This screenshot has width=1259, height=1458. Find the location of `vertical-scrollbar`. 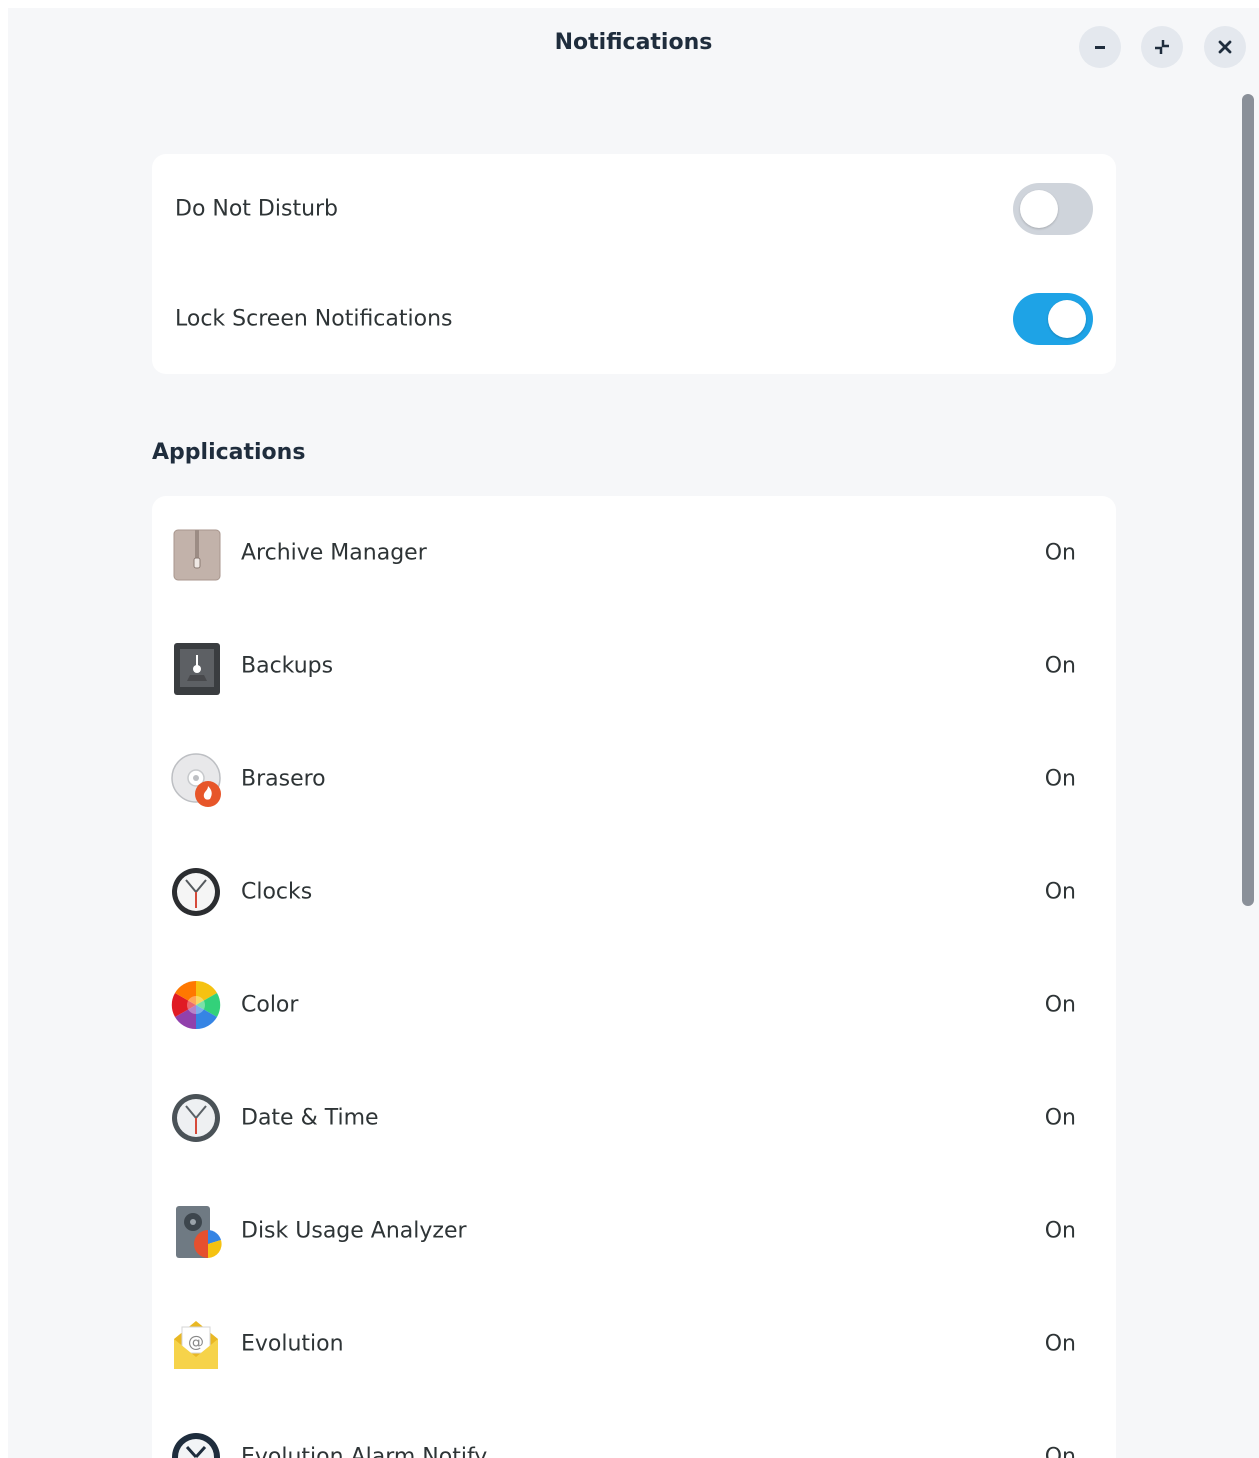

vertical-scrollbar is located at coordinates (1248, 500).